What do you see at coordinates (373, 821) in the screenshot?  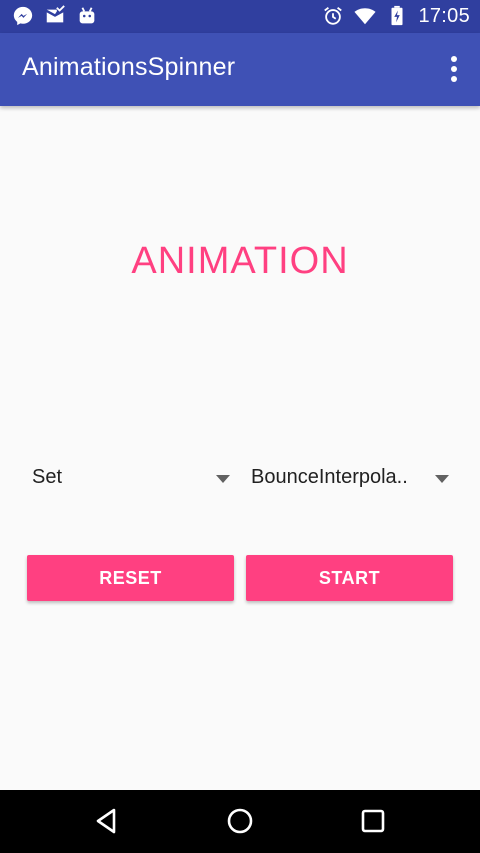 I see `recents-icon` at bounding box center [373, 821].